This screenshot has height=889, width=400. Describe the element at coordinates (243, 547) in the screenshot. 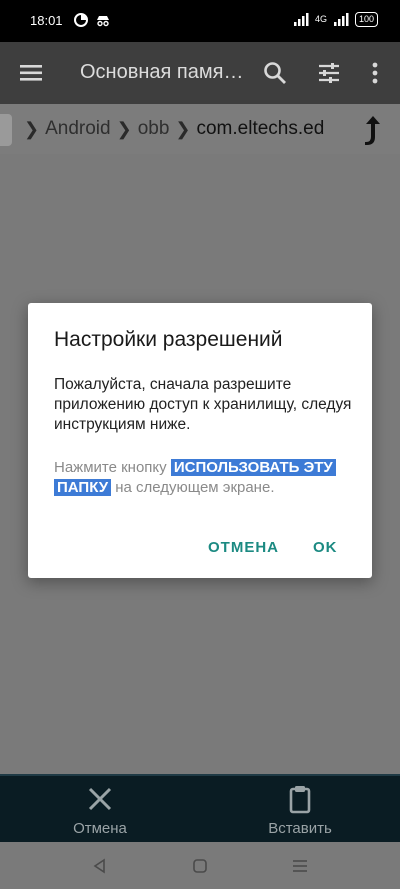

I see `dialog-cancel-button: ОТМЕНА` at that location.